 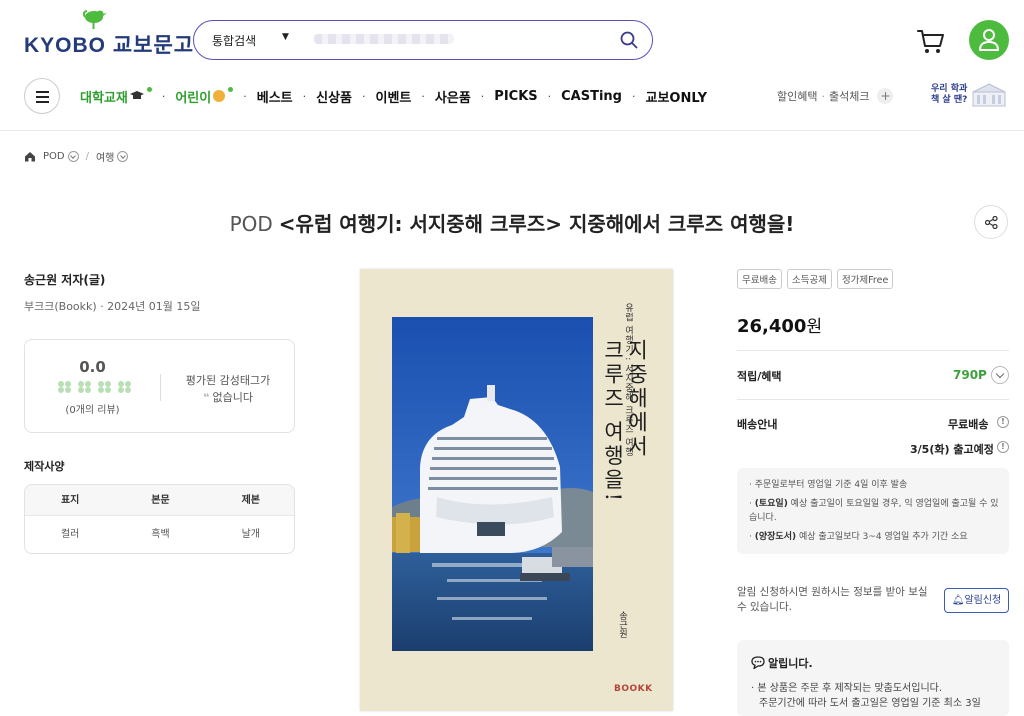 What do you see at coordinates (251, 500) in the screenshot?
I see `spec-header-cell: 제본` at bounding box center [251, 500].